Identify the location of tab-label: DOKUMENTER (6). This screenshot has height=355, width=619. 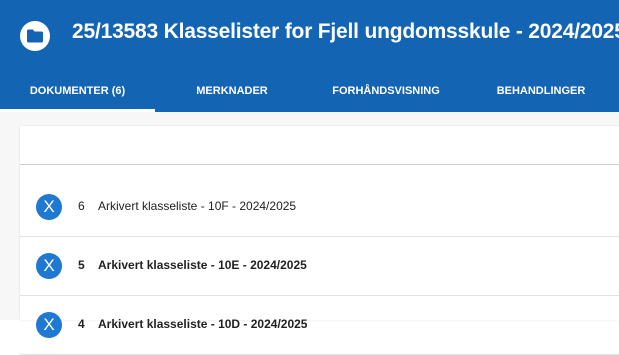
(77, 91).